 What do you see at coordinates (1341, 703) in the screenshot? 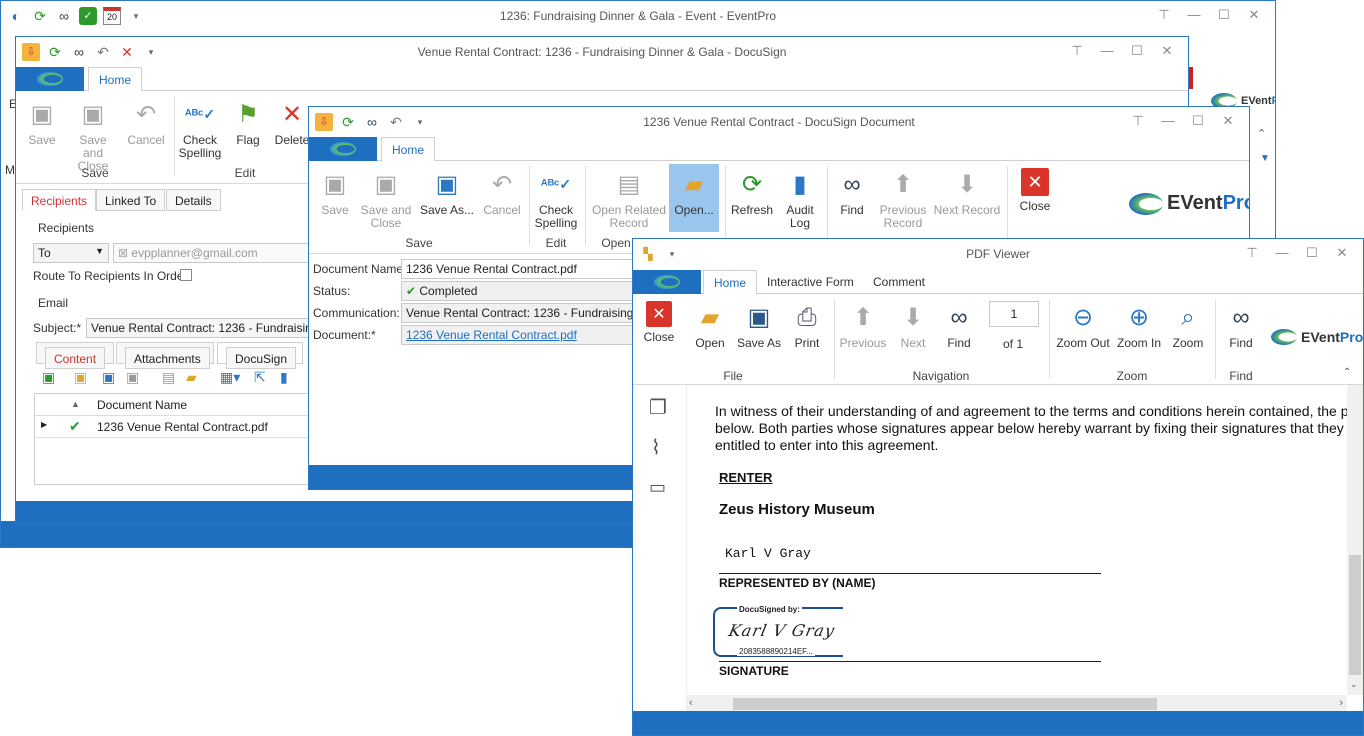
I see `scroll-right-icon: ›` at bounding box center [1341, 703].